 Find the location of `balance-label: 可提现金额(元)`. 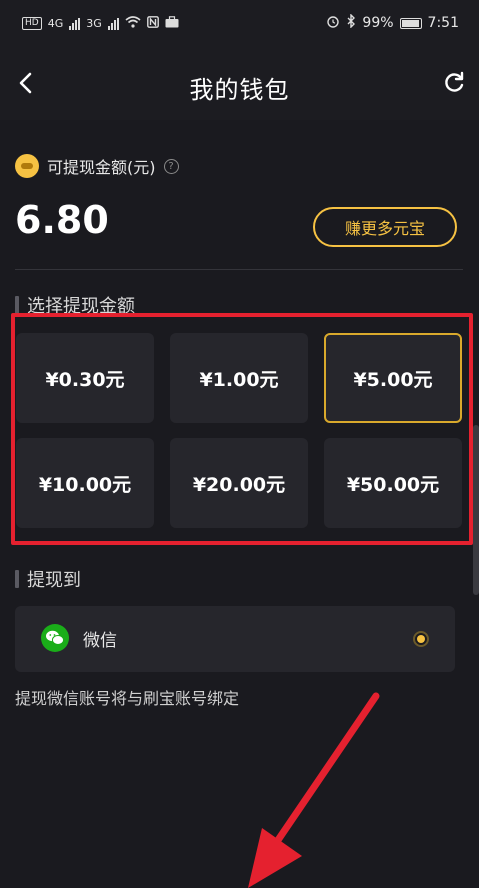

balance-label: 可提现金额(元) is located at coordinates (101, 167).